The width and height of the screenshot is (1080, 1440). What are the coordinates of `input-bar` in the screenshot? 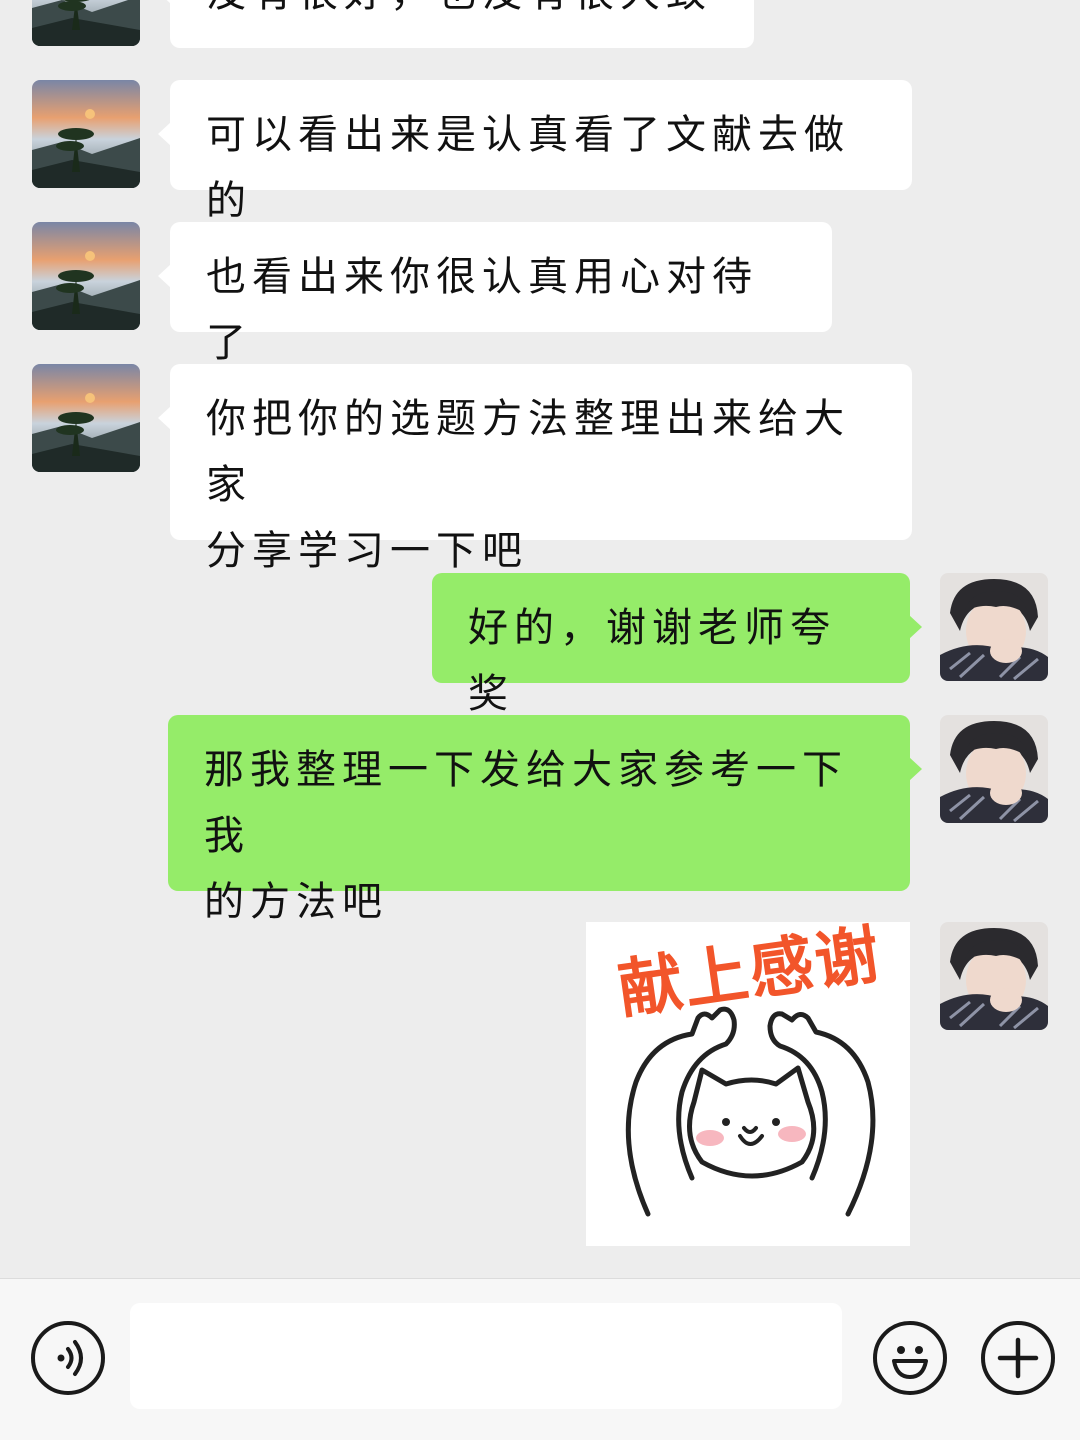 It's located at (540, 1359).